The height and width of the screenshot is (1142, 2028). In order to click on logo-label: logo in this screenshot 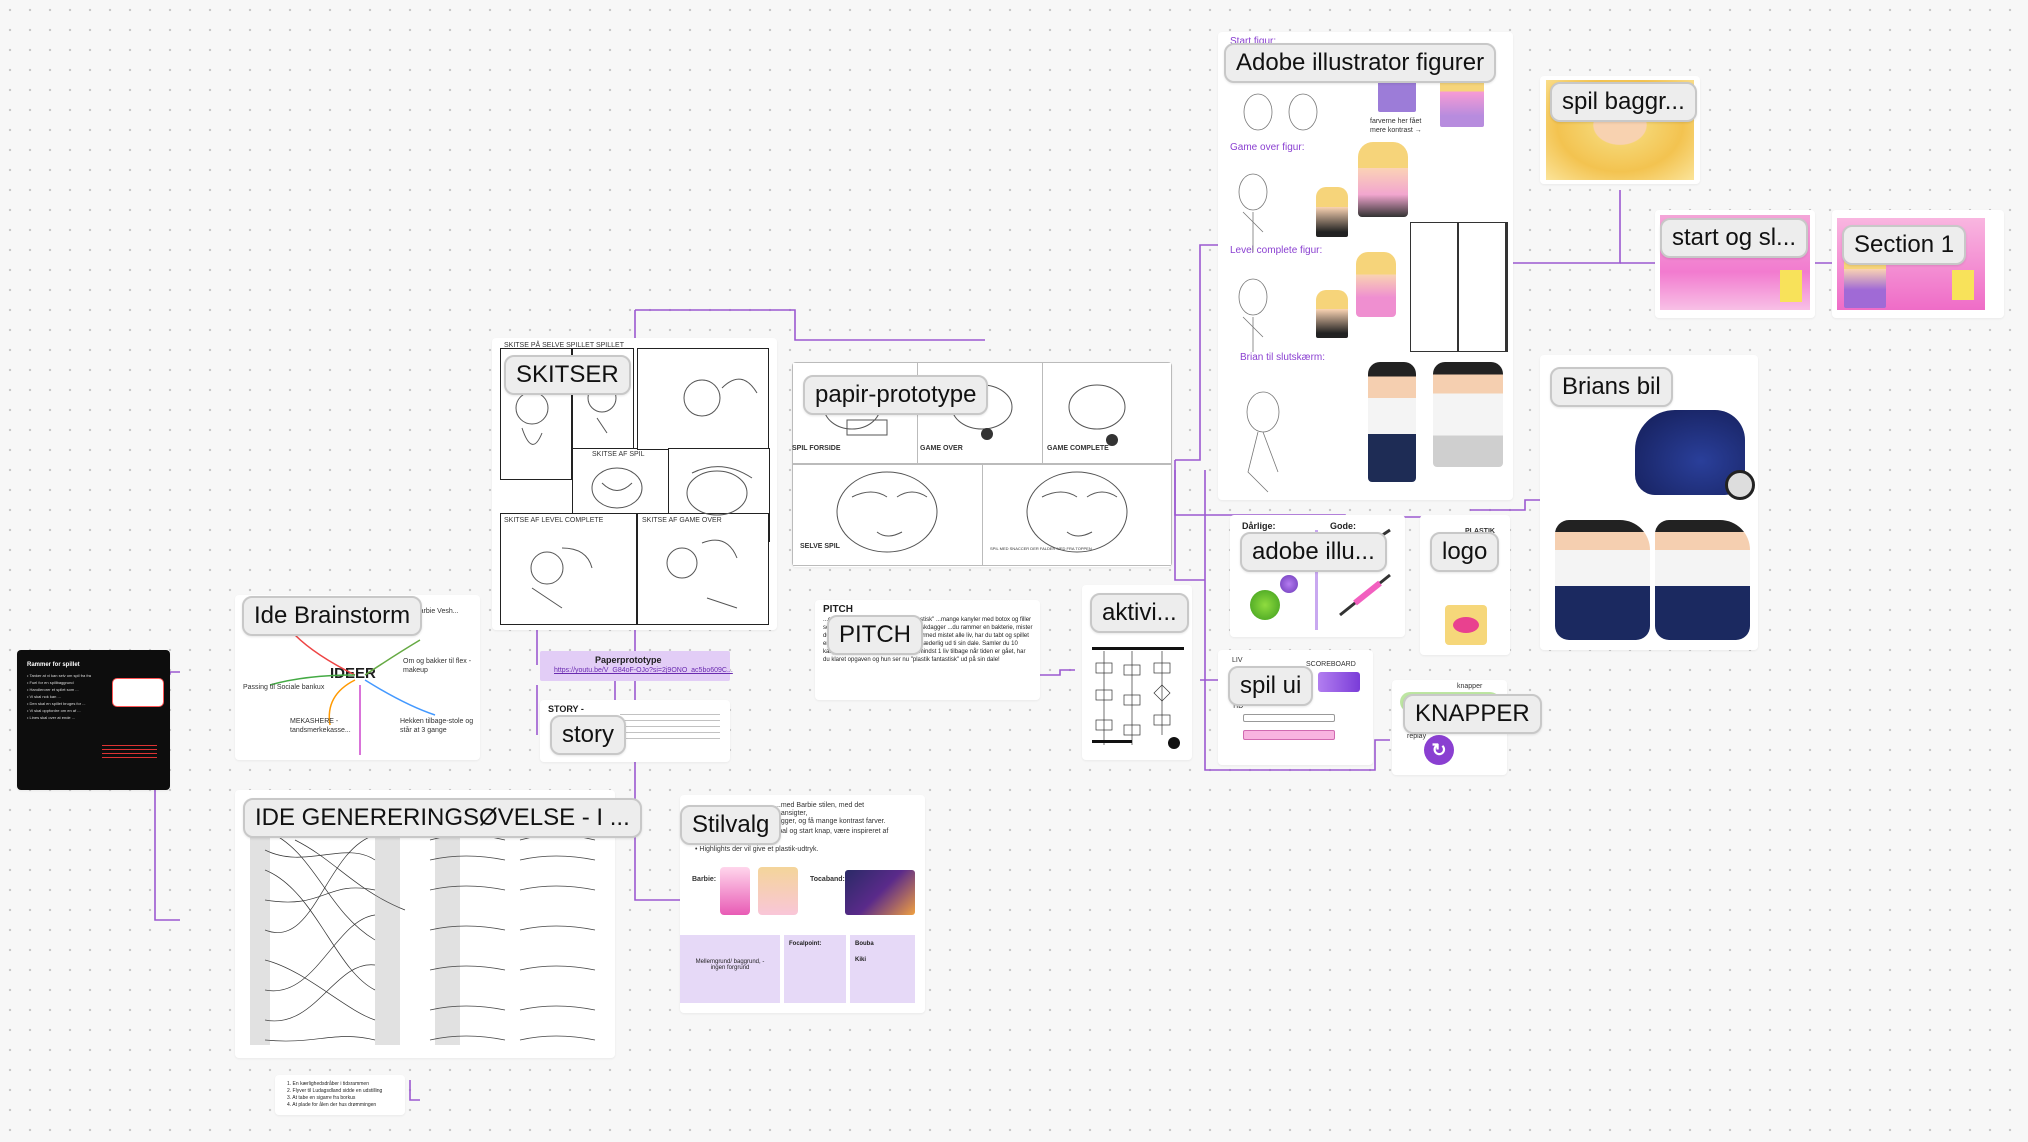, I will do `click(1465, 552)`.